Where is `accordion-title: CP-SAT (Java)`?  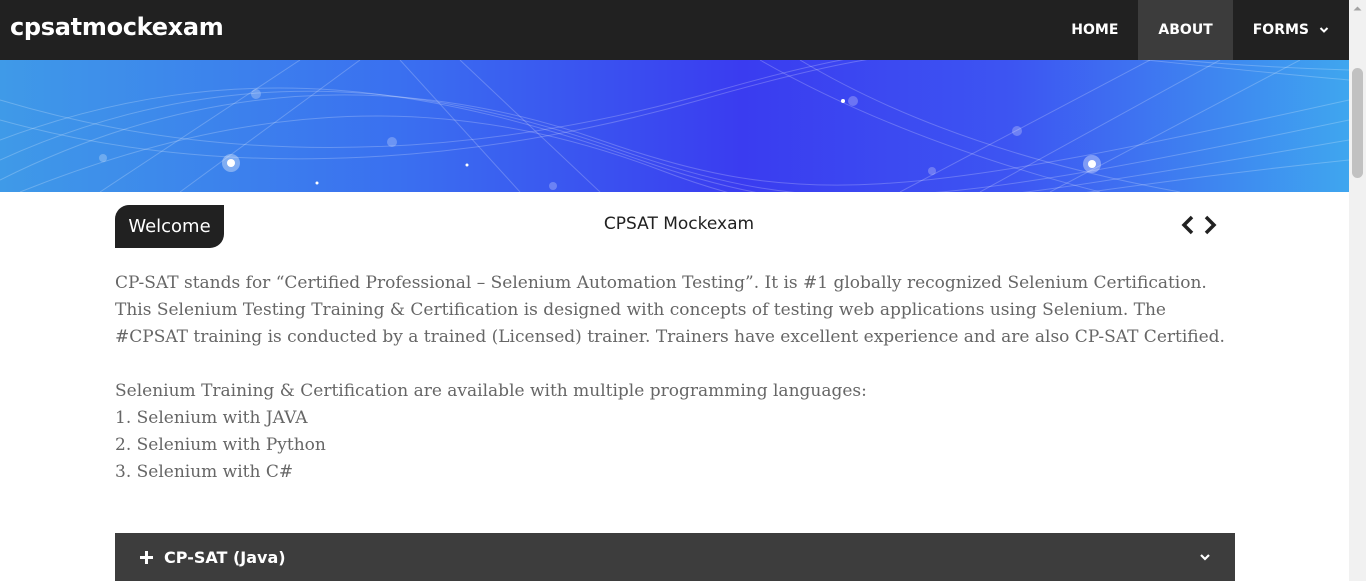
accordion-title: CP-SAT (Java) is located at coordinates (225, 557).